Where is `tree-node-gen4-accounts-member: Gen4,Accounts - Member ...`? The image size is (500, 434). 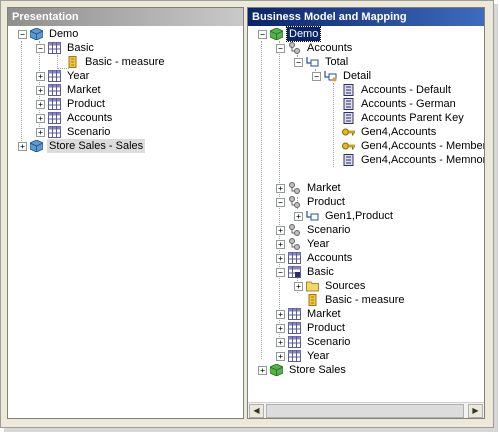
tree-node-gen4-accounts-member: Gen4,Accounts - Member ... is located at coordinates (413, 146).